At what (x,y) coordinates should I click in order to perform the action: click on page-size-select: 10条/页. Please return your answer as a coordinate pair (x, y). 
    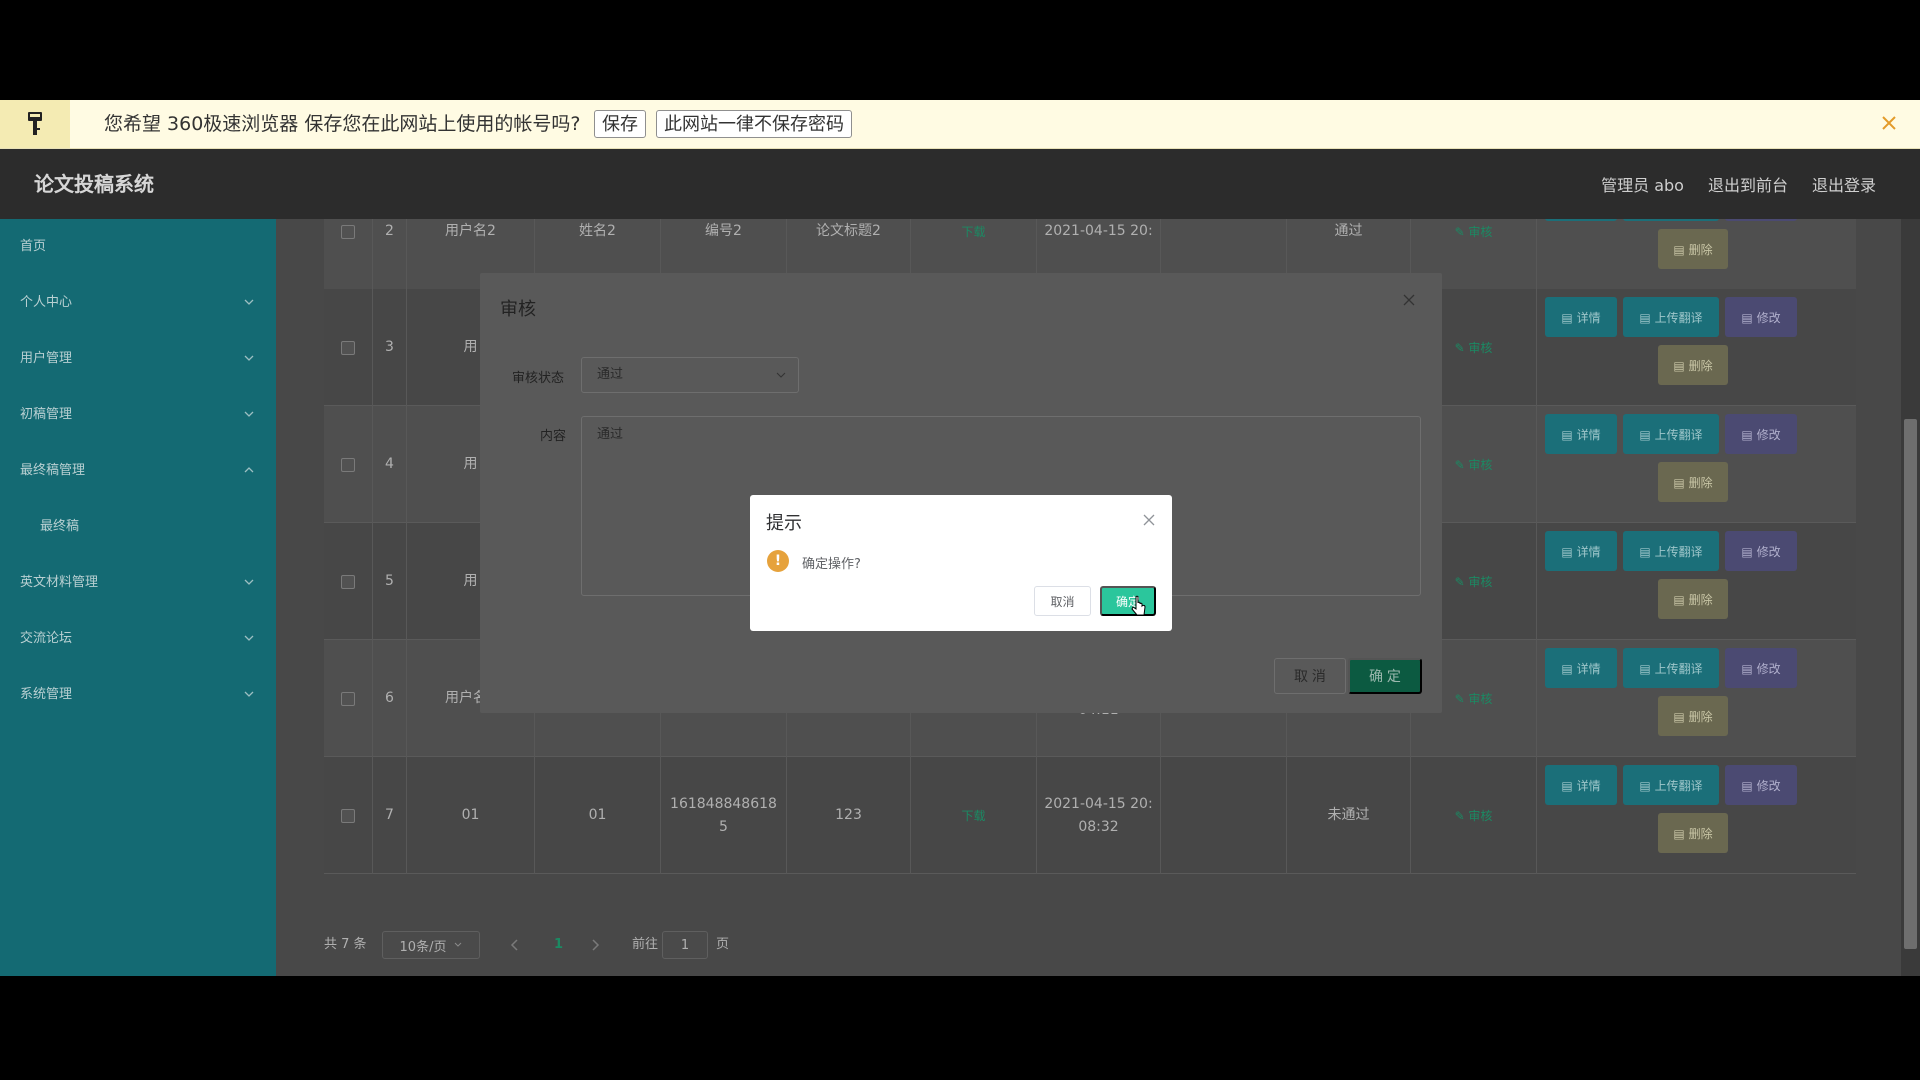
    Looking at the image, I should click on (431, 945).